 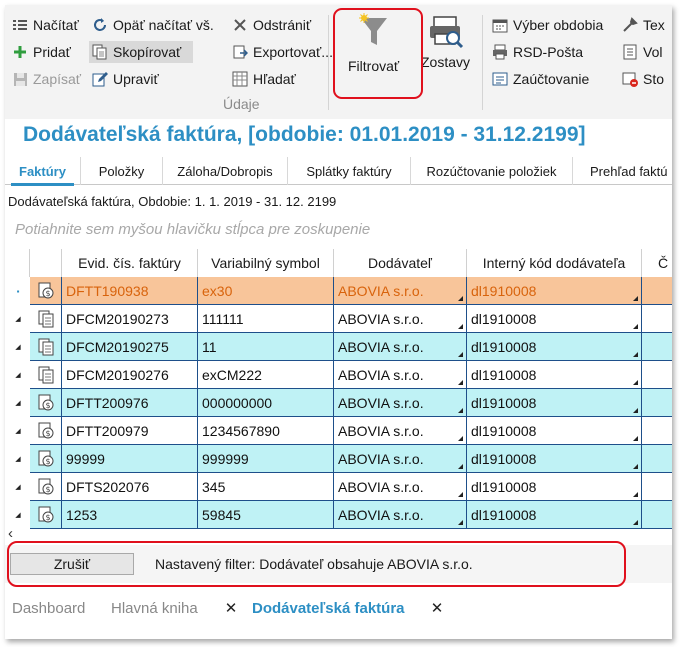 What do you see at coordinates (48, 608) in the screenshot?
I see `doc-tab-dashboard: Dashboard` at bounding box center [48, 608].